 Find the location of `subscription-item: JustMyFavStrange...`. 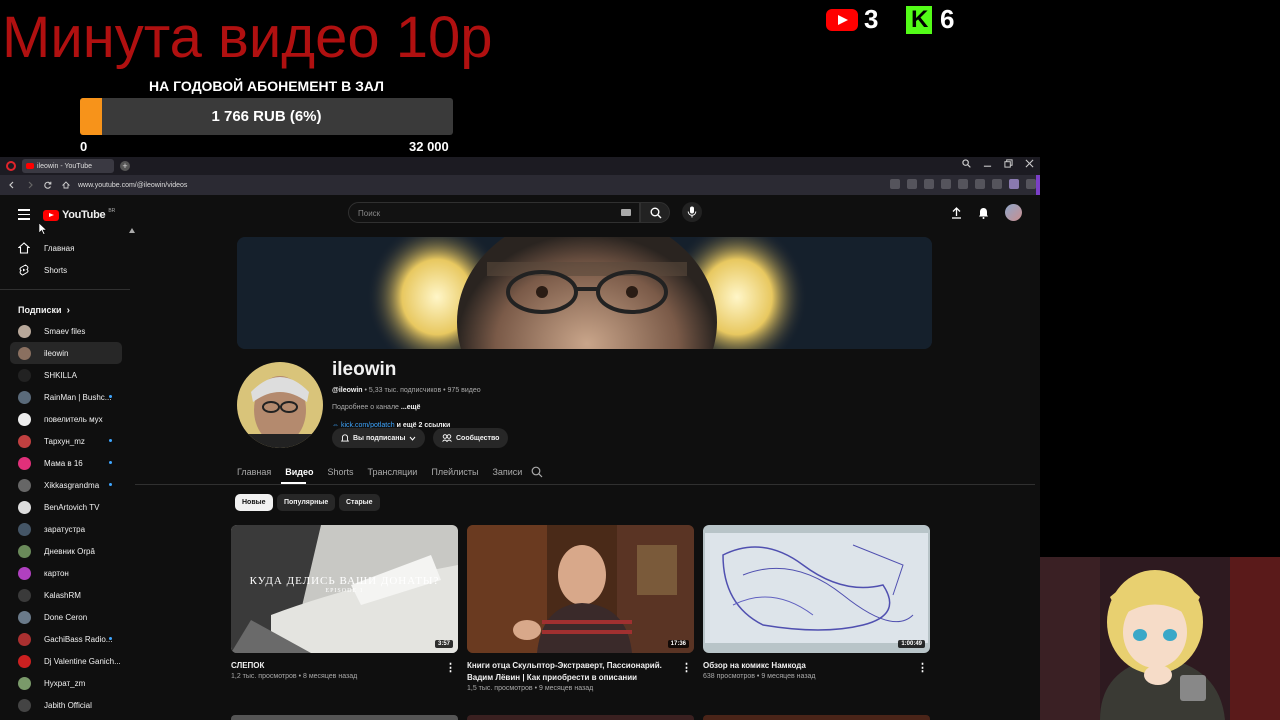

subscription-item: JustMyFavStrange... is located at coordinates (66, 718).